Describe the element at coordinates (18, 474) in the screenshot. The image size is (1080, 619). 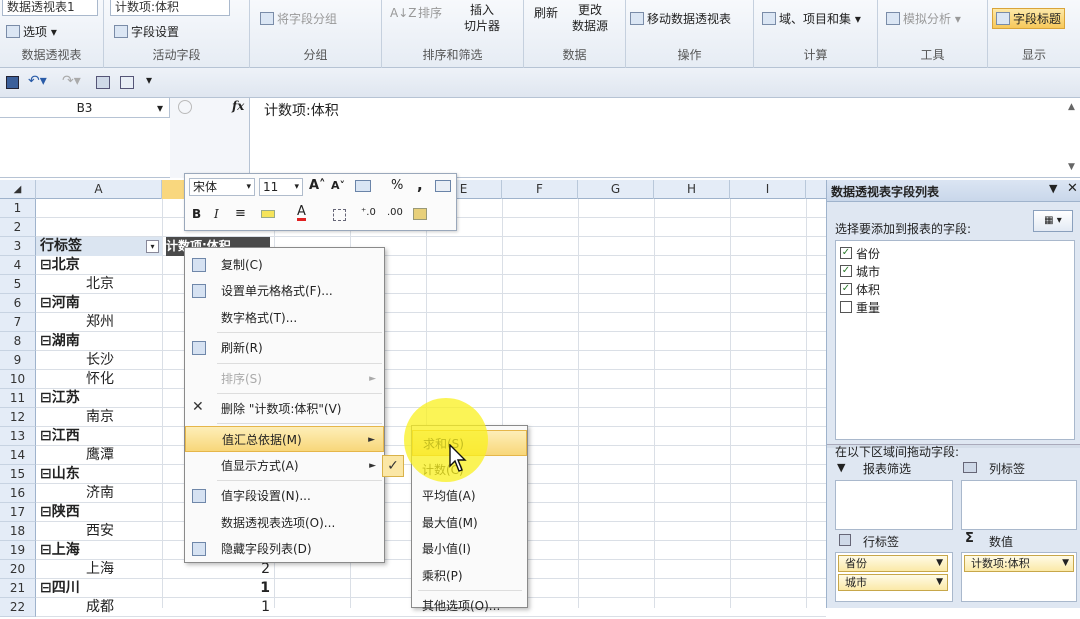
I see `row-header: 15` at that location.